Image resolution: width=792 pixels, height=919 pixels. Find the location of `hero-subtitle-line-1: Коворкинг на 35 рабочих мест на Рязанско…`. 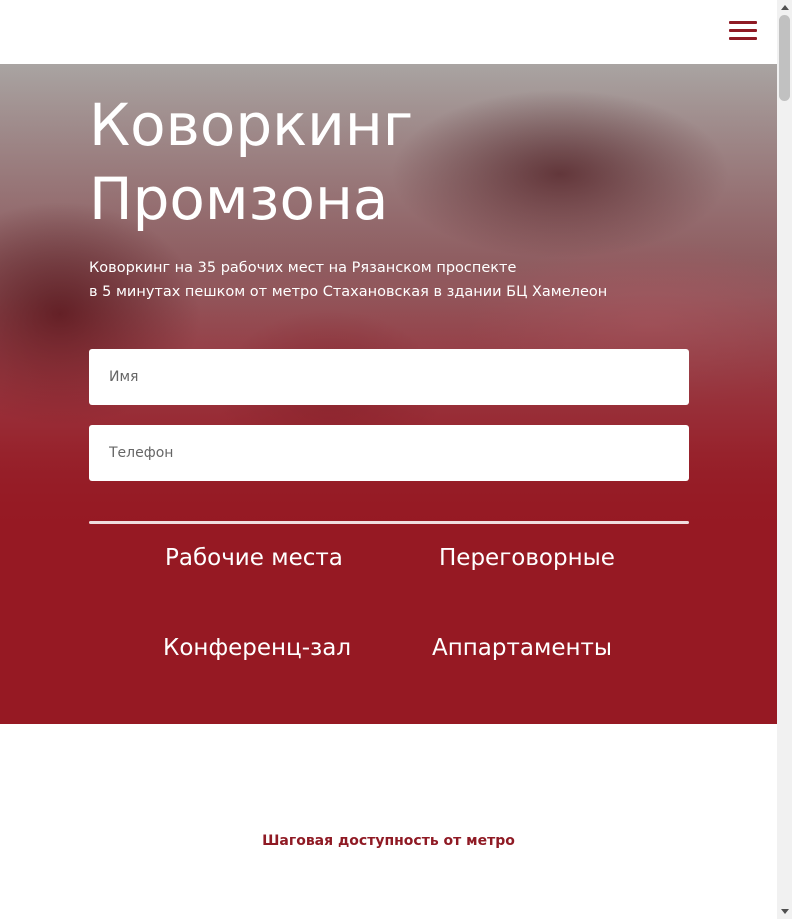

hero-subtitle-line-1: Коворкинг на 35 рабочих мест на Рязанско… is located at coordinates (303, 268).